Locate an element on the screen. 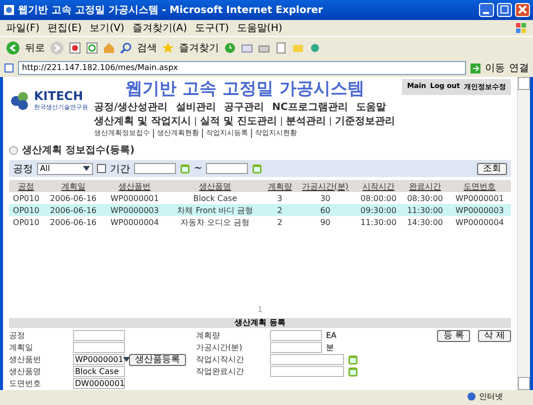  field-label: 생산품번 is located at coordinates (25, 359).